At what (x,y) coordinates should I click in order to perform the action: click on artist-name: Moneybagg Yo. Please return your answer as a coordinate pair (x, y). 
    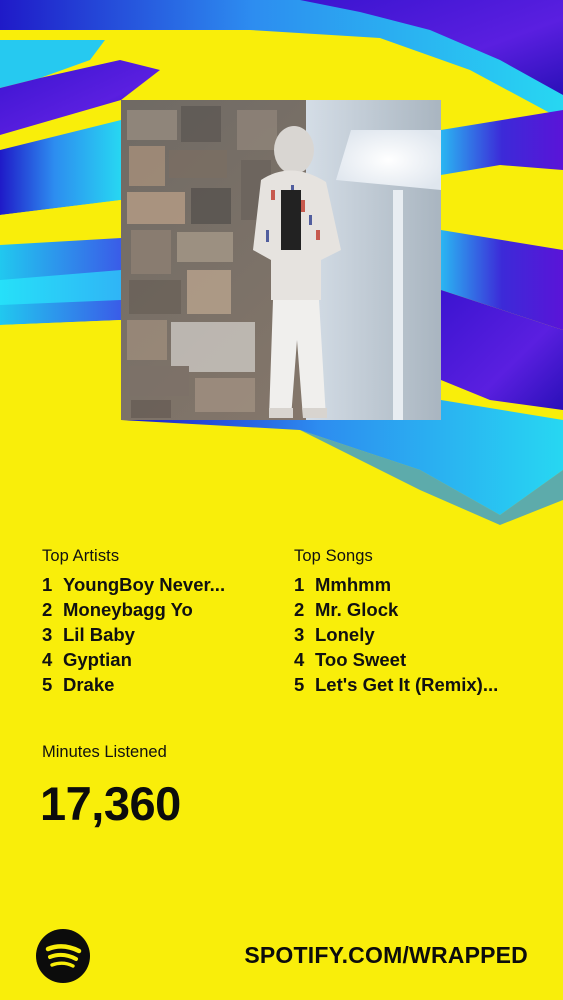
    Looking at the image, I should click on (128, 609).